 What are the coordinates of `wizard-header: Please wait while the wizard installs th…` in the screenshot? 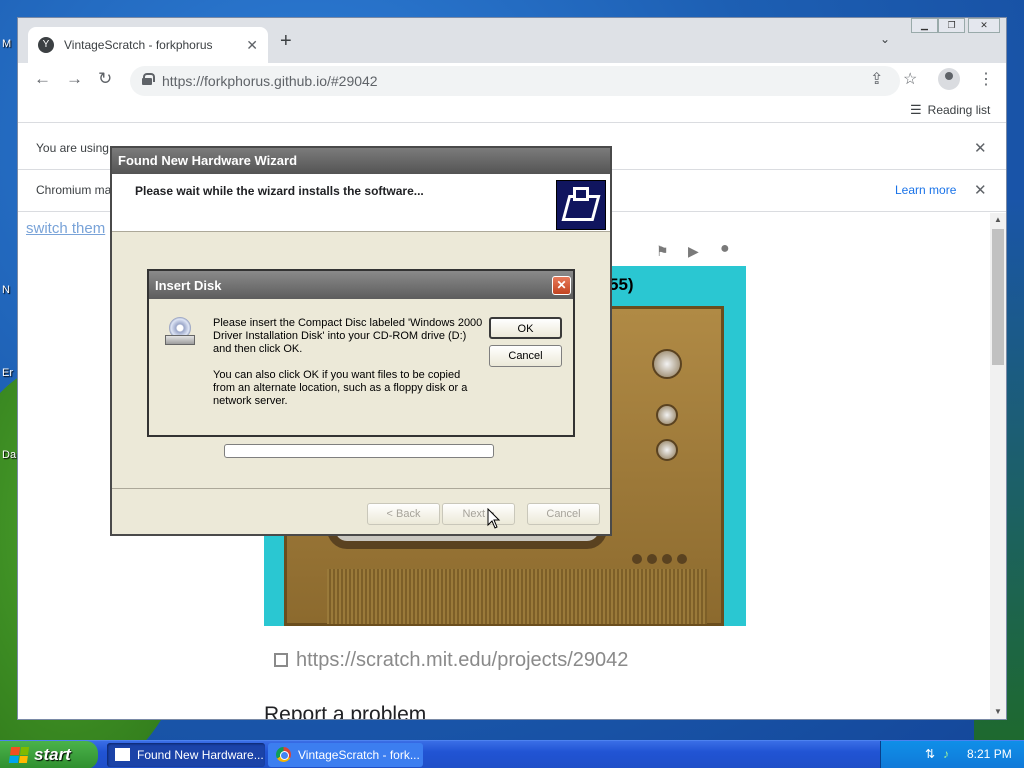 It's located at (361, 203).